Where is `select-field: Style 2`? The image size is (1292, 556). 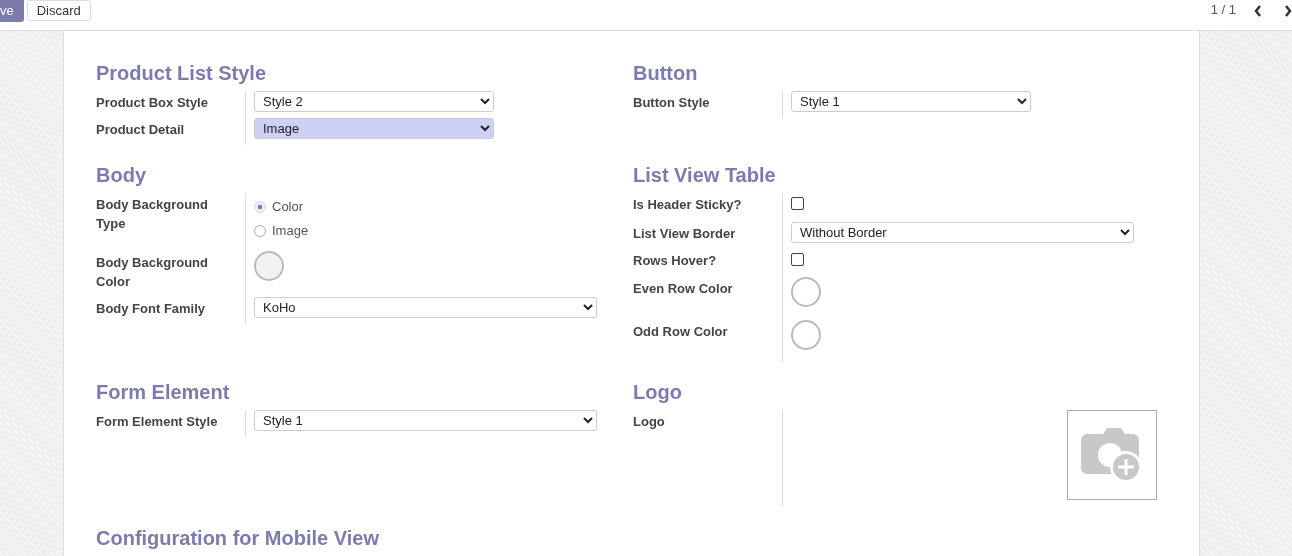 select-field: Style 2 is located at coordinates (374, 101).